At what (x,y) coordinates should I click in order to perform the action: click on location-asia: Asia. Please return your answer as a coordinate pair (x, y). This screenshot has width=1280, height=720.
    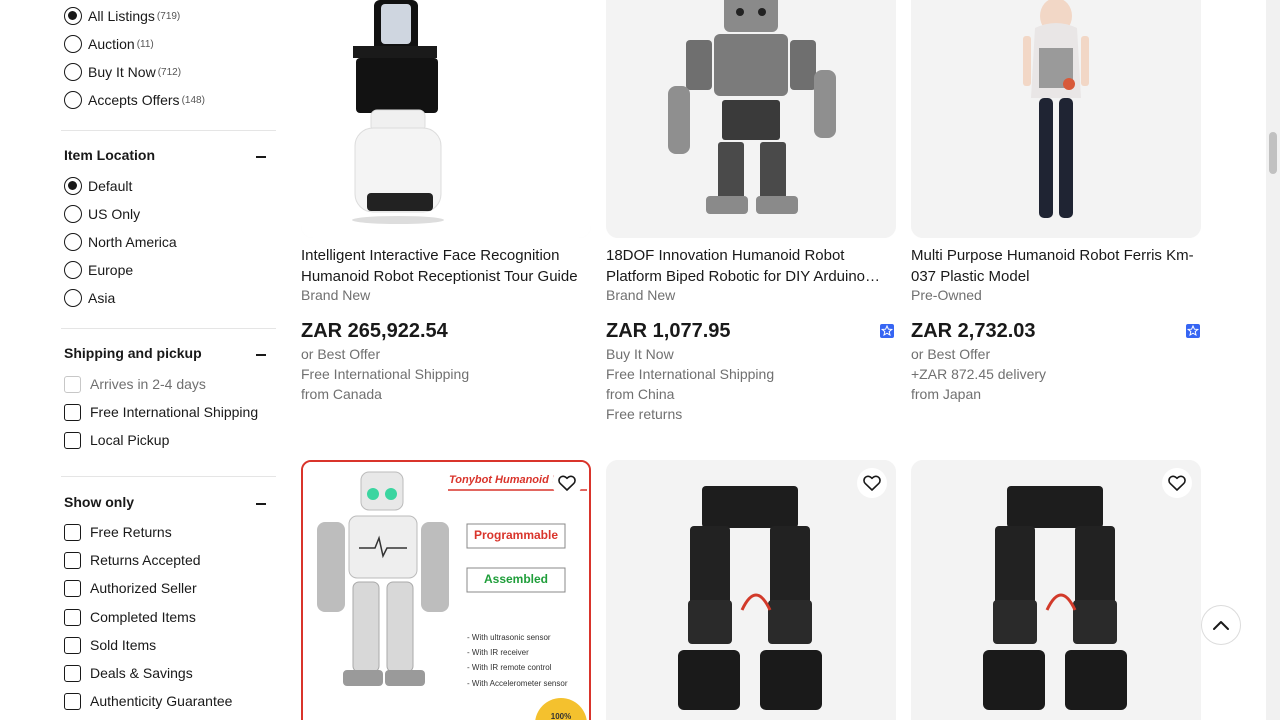
    Looking at the image, I should click on (89, 298).